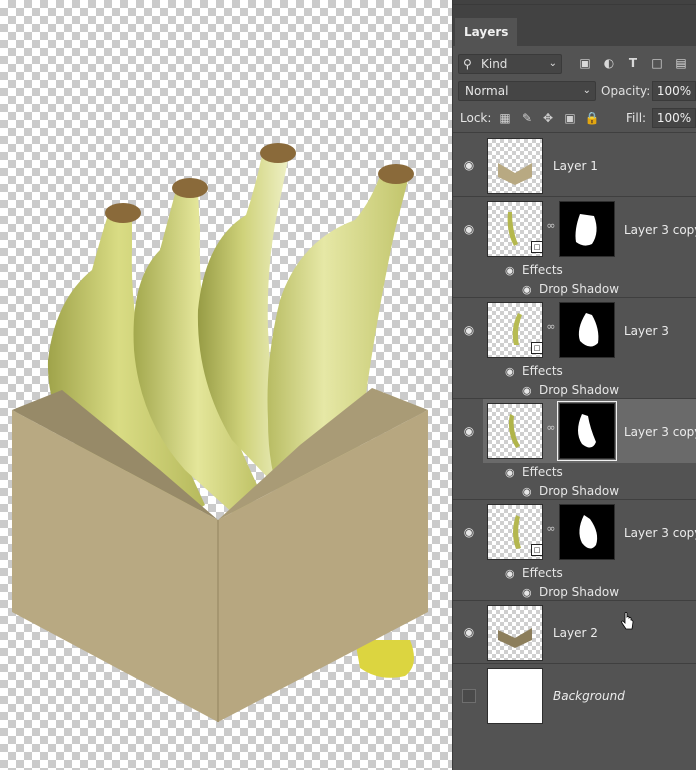 The image size is (696, 770). Describe the element at coordinates (476, 118) in the screenshot. I see `lock-label: Lock:` at that location.